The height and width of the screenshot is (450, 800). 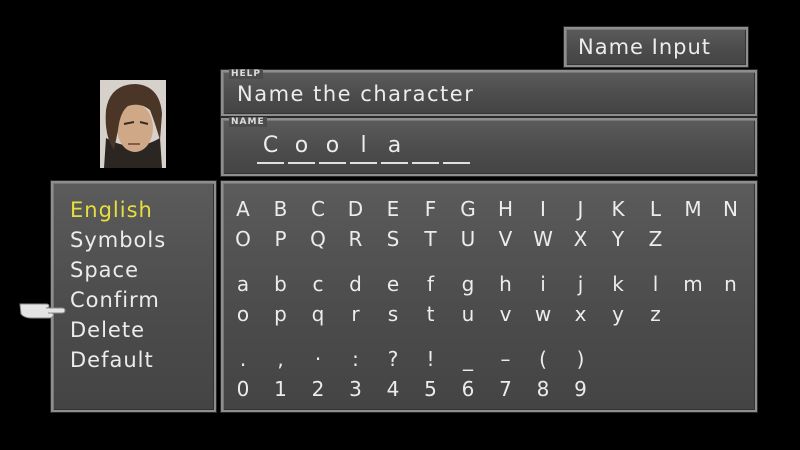 What do you see at coordinates (248, 122) in the screenshot?
I see `name-tag: NAME` at bounding box center [248, 122].